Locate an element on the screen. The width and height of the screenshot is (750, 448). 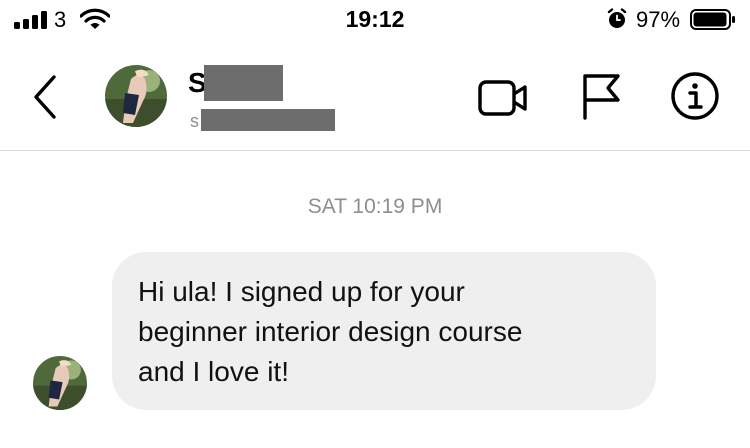
report-button is located at coordinates (601, 96).